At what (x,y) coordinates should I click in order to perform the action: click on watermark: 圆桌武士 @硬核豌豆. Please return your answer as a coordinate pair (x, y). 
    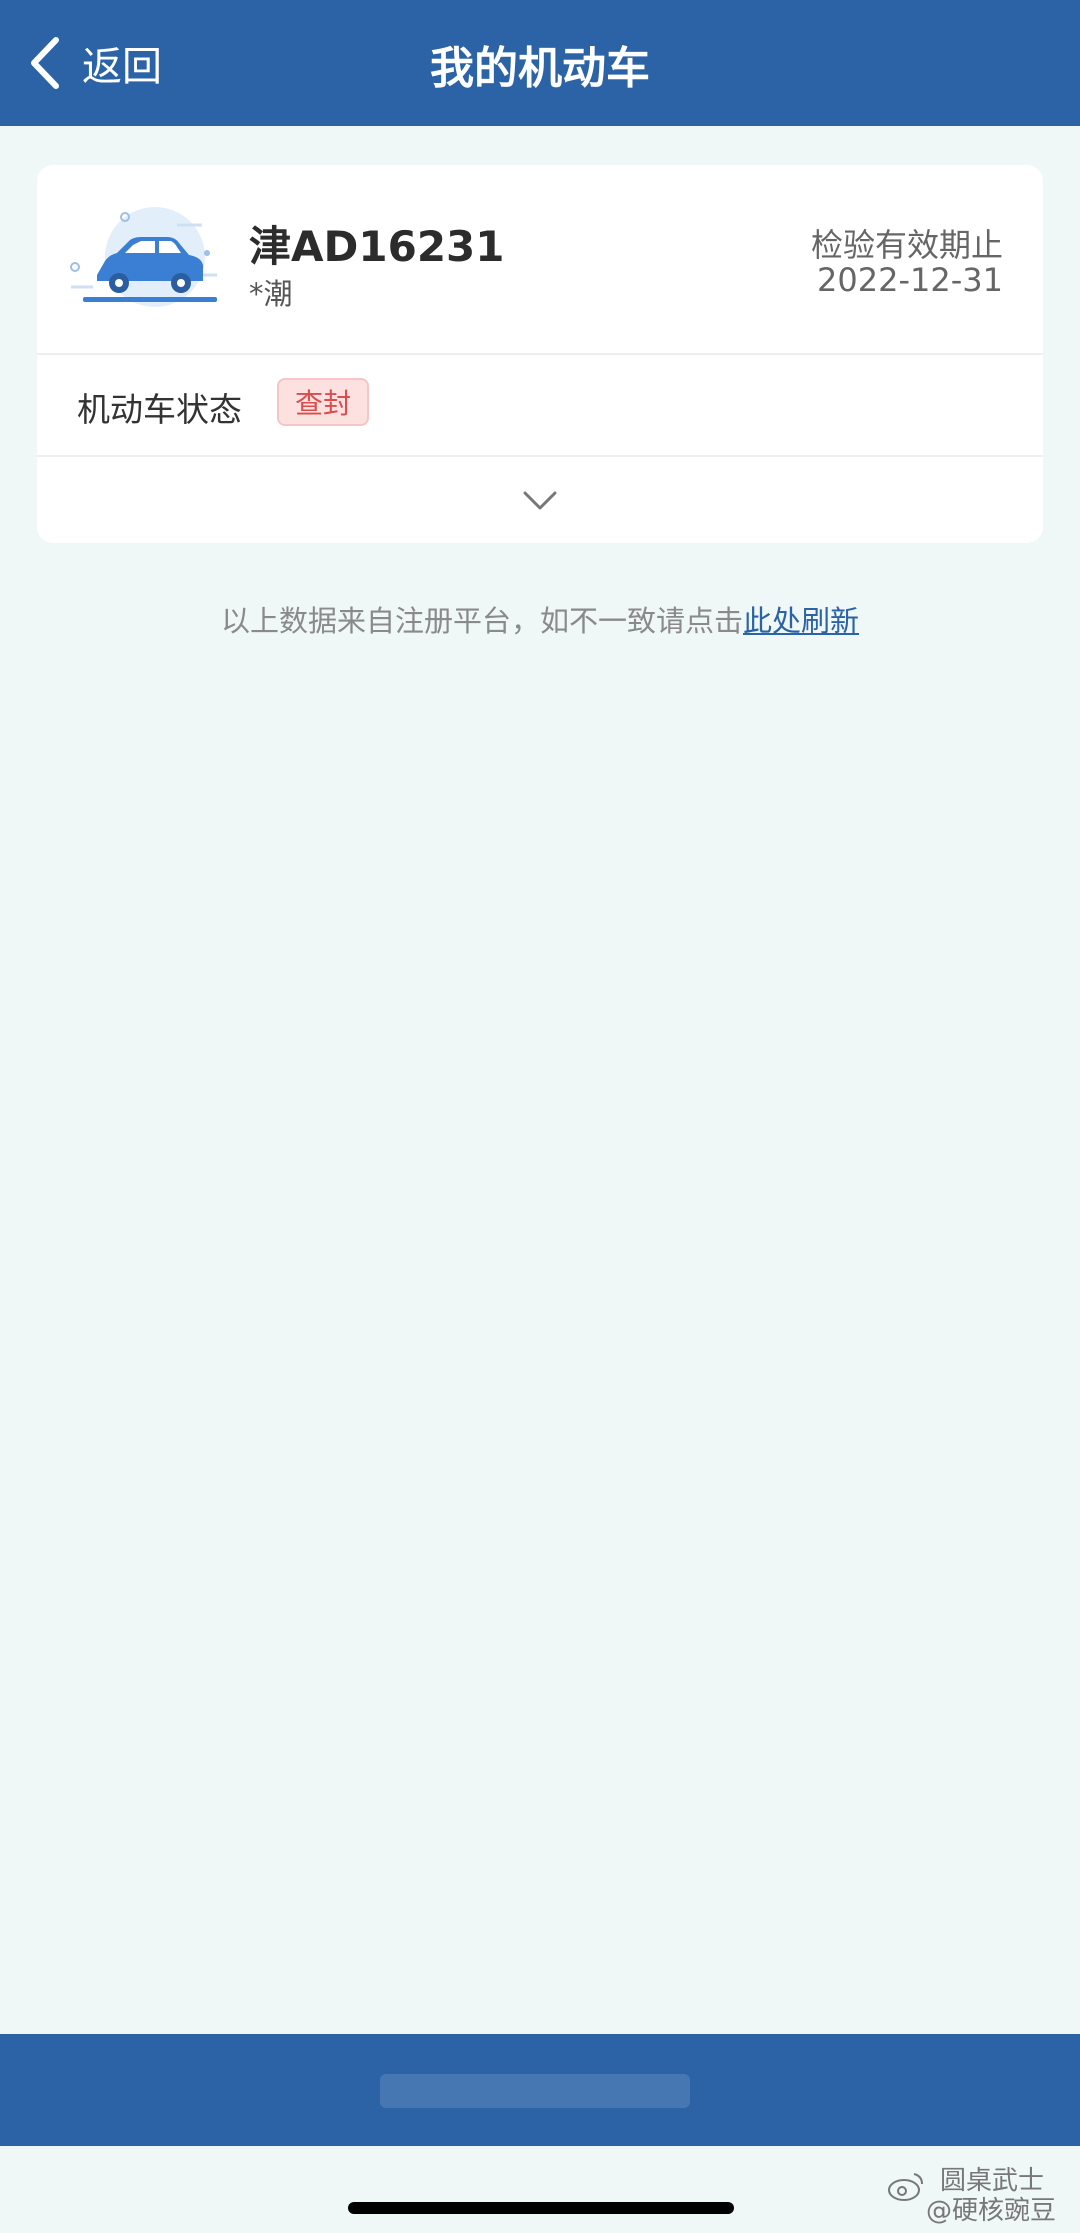
    Looking at the image, I should click on (981, 2196).